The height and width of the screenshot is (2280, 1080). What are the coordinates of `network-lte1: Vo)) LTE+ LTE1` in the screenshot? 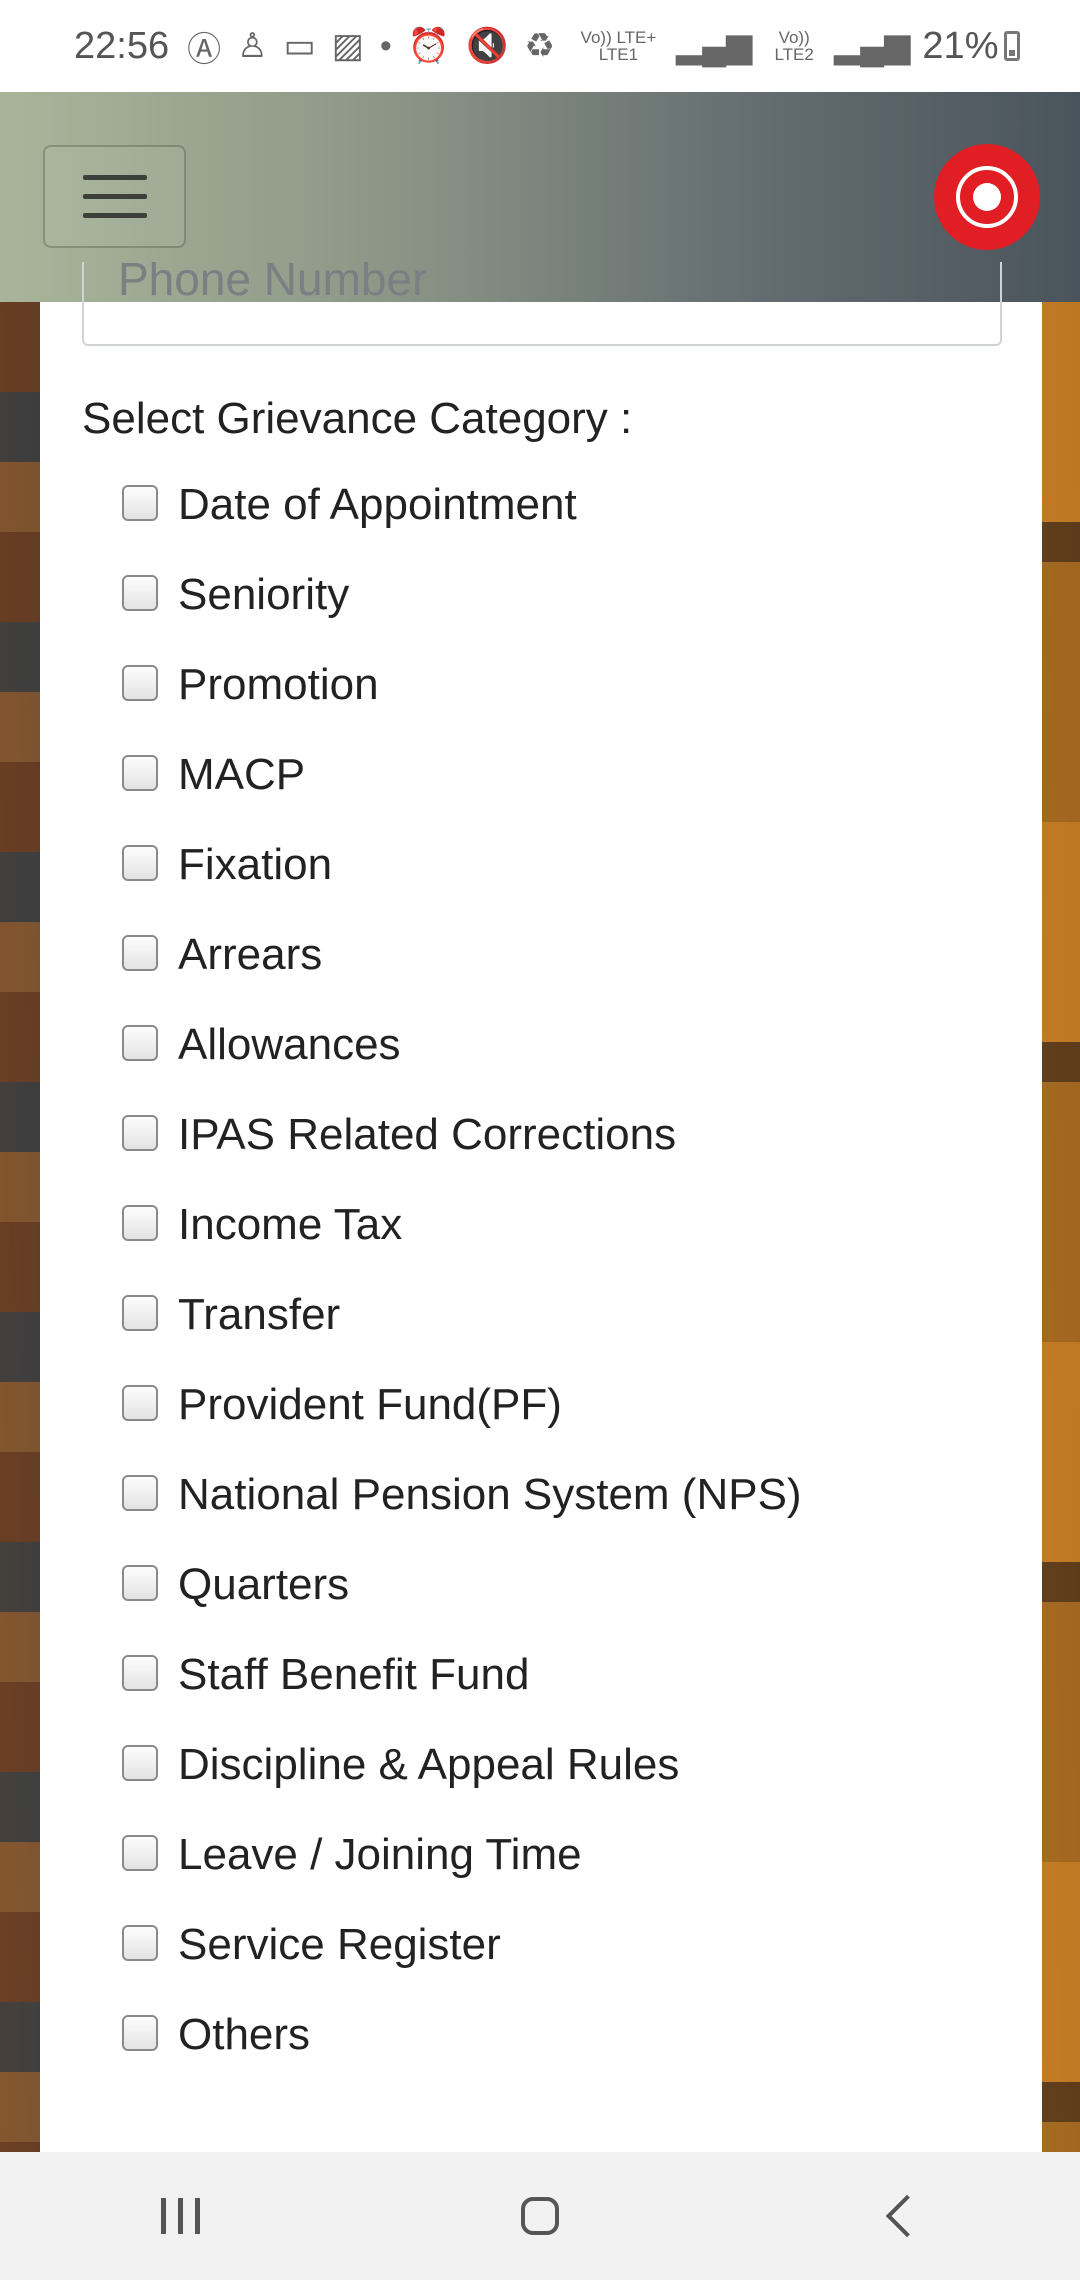 It's located at (618, 46).